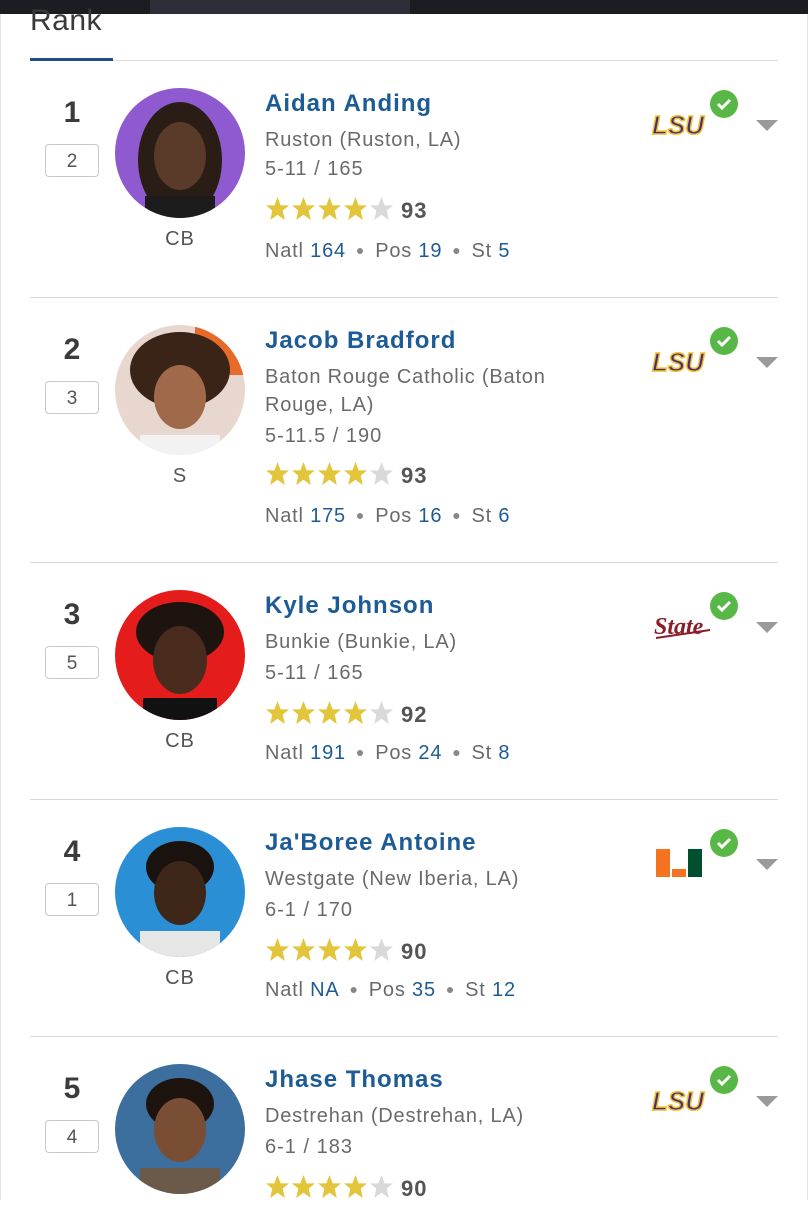 The width and height of the screenshot is (808, 1212). Describe the element at coordinates (361, 642) in the screenshot. I see `player-school: Bunkie (Bunkie, LA)` at that location.